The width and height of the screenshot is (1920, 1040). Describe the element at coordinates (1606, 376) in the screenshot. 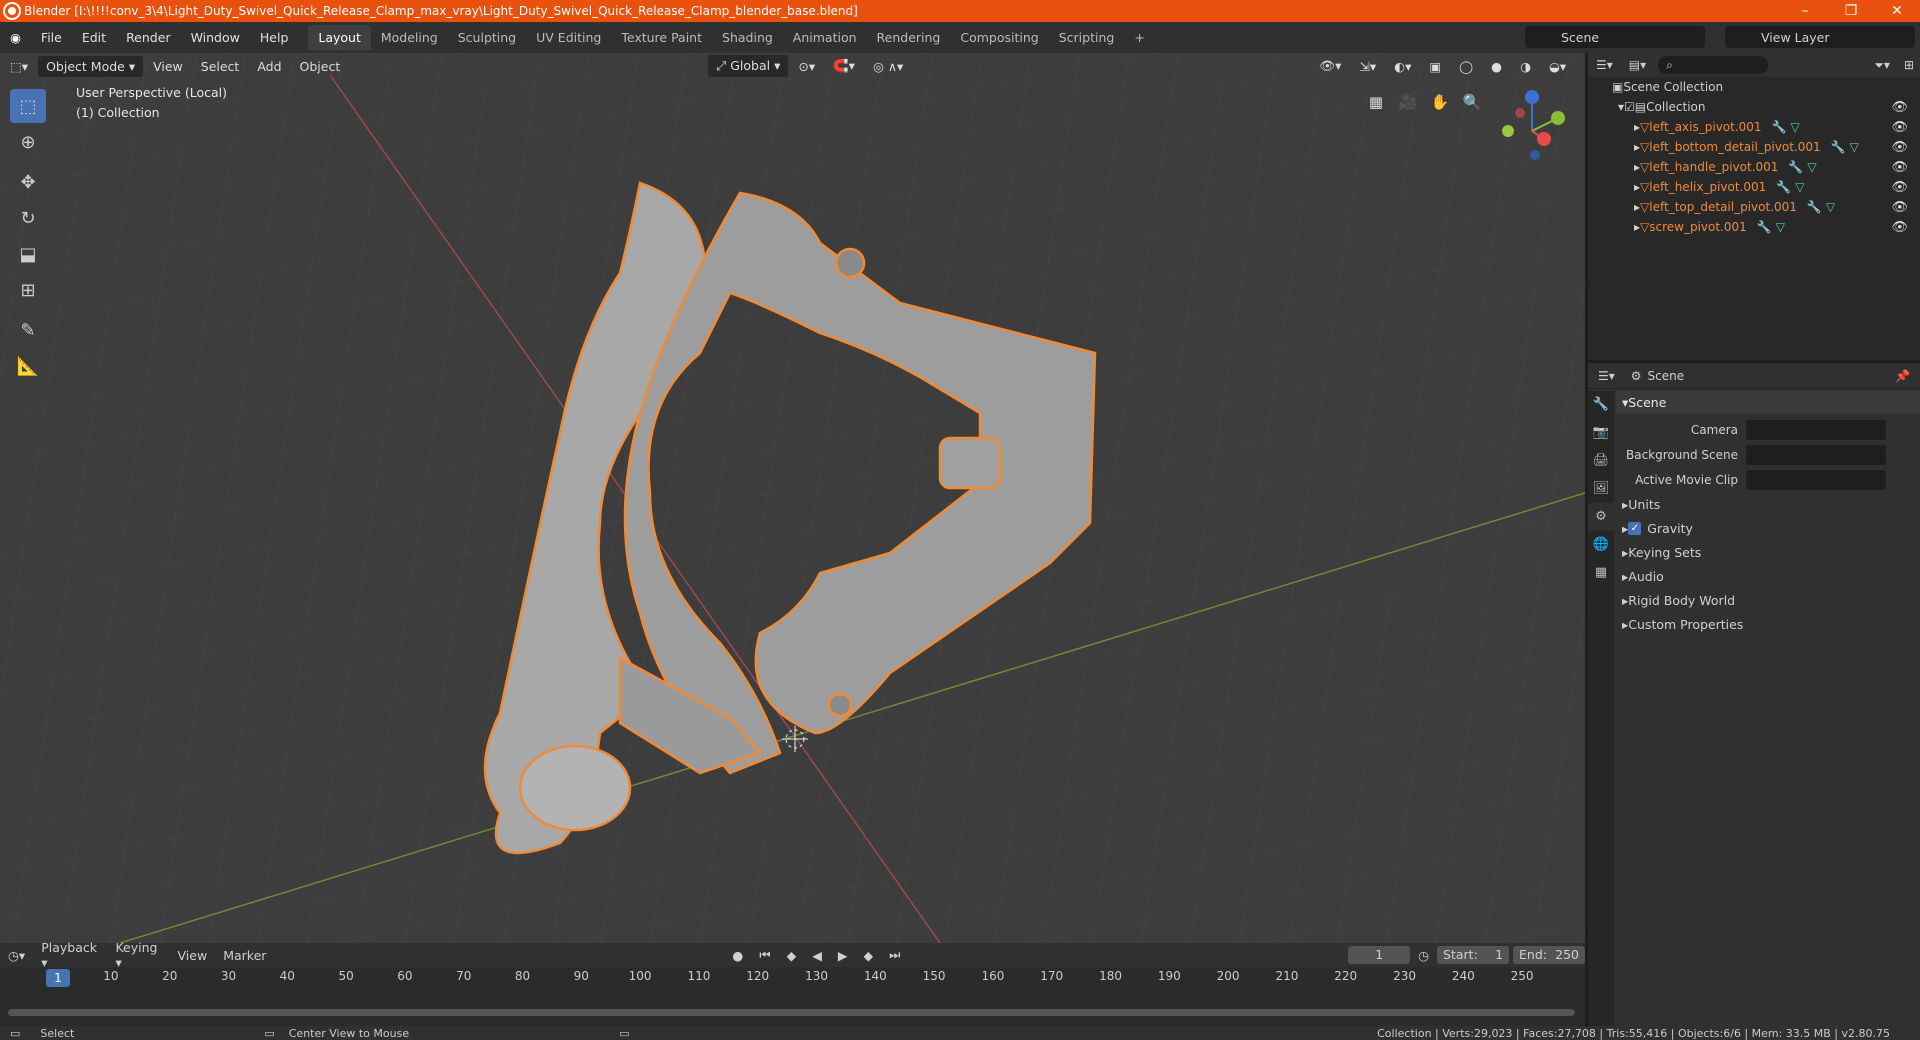

I see `properties-editor-icon: ☰▾` at that location.